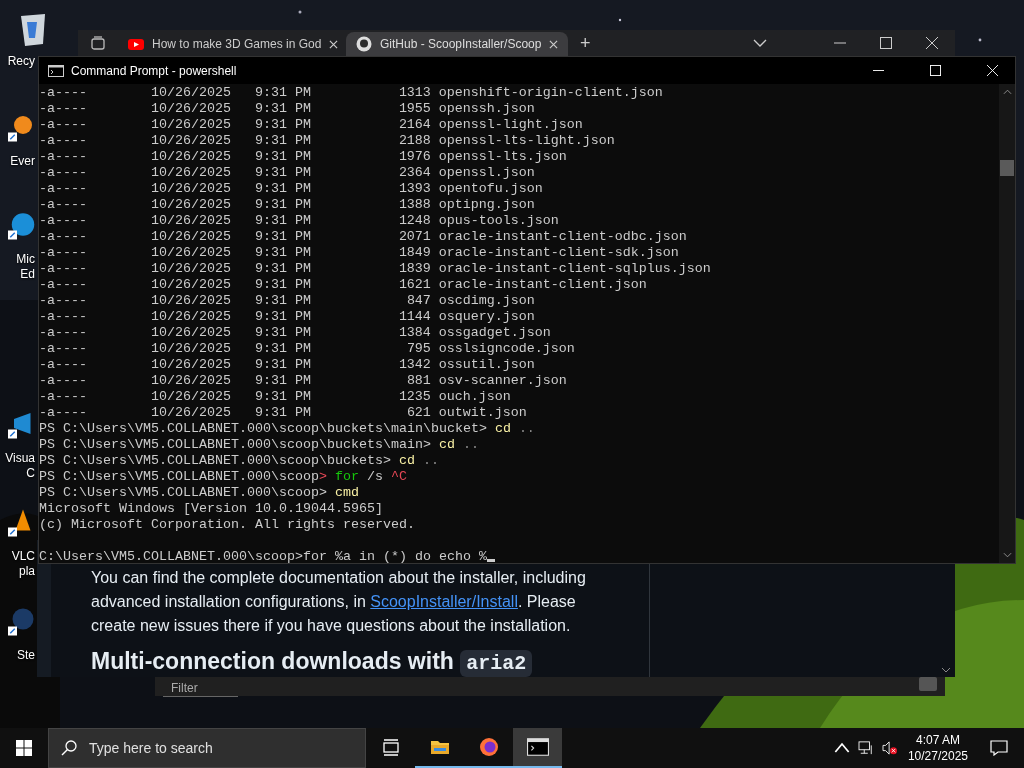 The image size is (1024, 768). Describe the element at coordinates (339, 602) in the screenshot. I see `paragraph: You can find the complete documentation about the installer, including advanced installation configurations, in ScoopInstaller/Install. Please create new issues there if you have questions about the installation.` at that location.